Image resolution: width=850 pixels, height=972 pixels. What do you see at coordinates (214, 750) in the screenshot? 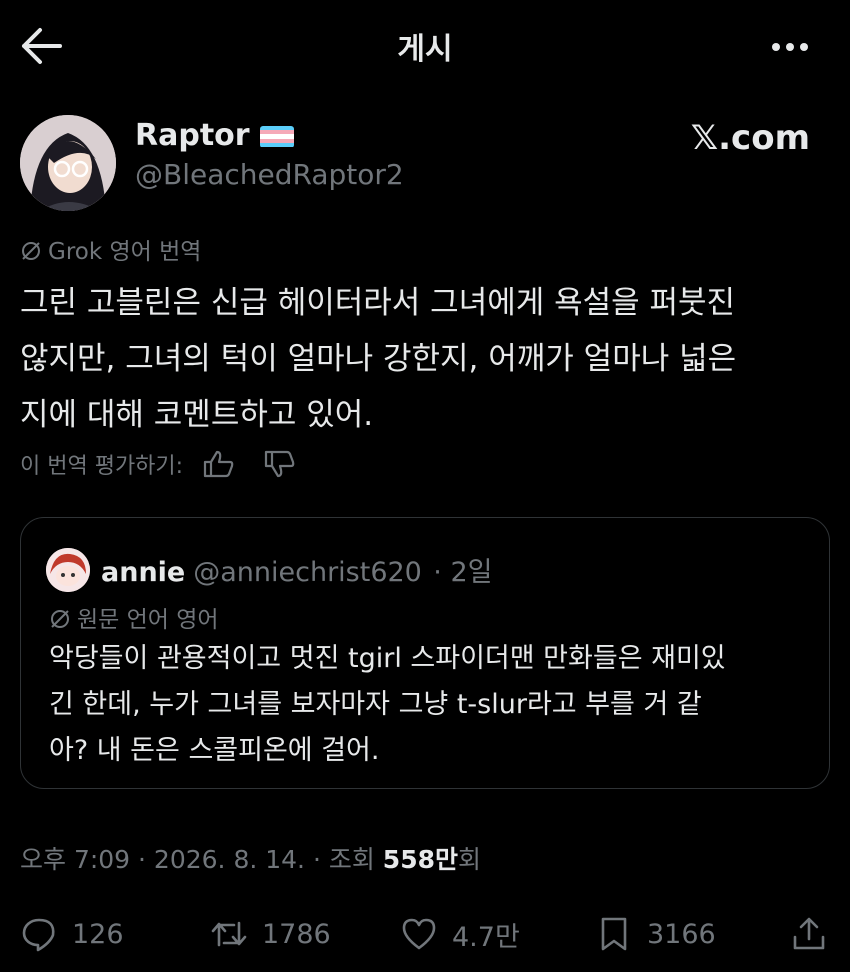
I see `quote-text-line: 아? 내 돈은 스콜피온에 걸어.` at bounding box center [214, 750].